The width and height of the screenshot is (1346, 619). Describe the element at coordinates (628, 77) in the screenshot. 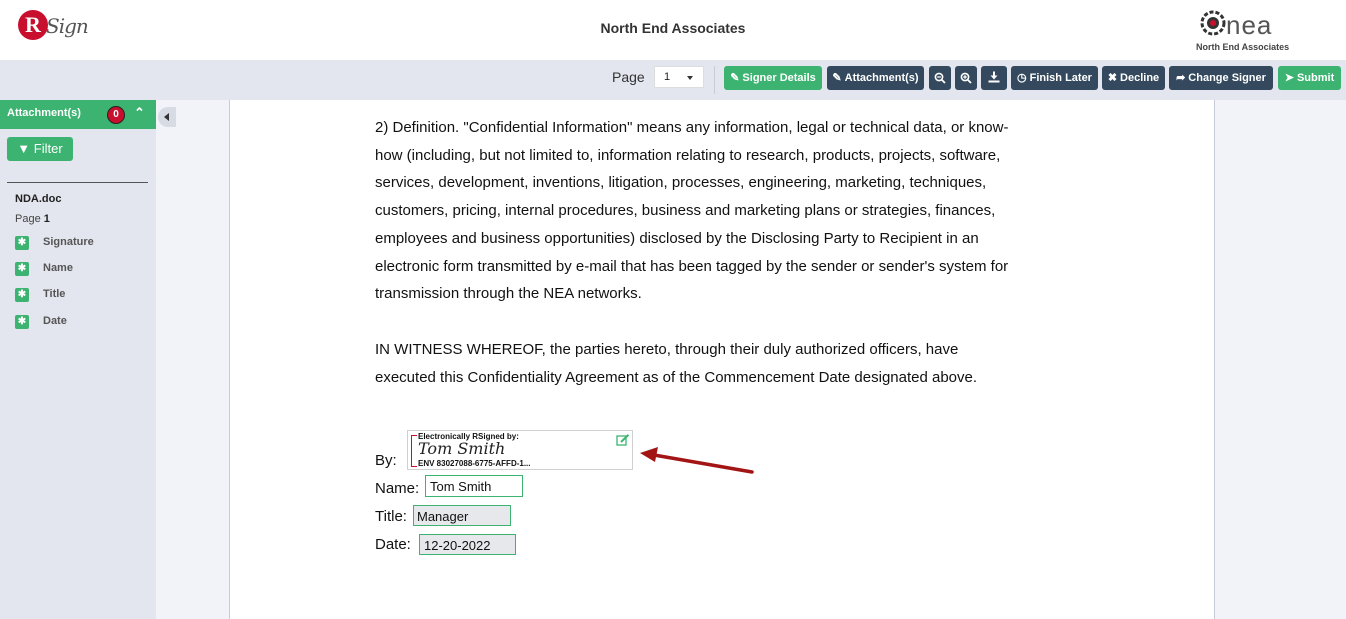

I see `page-label: Page` at that location.